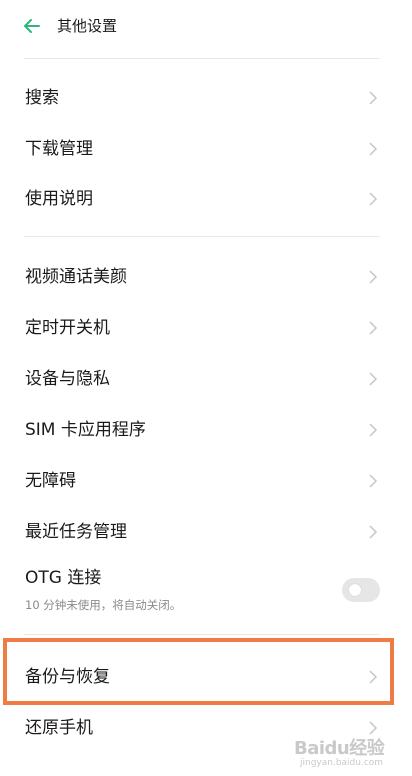 This screenshot has width=412, height=776. I want to click on settings-item-recent-tasks: 最近任务管理, so click(206, 532).